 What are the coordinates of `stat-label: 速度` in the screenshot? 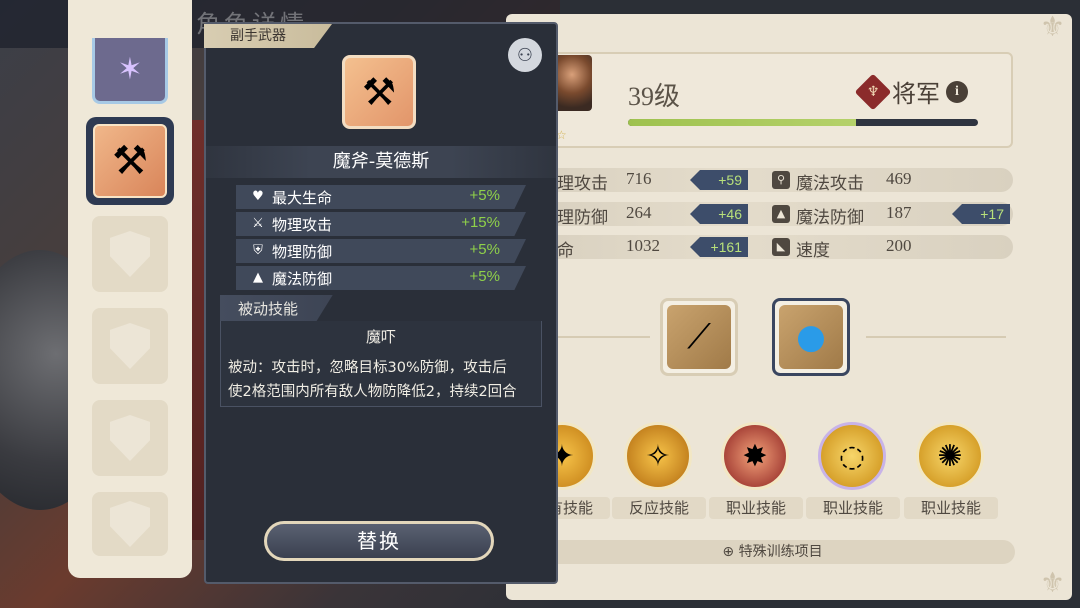 It's located at (813, 251).